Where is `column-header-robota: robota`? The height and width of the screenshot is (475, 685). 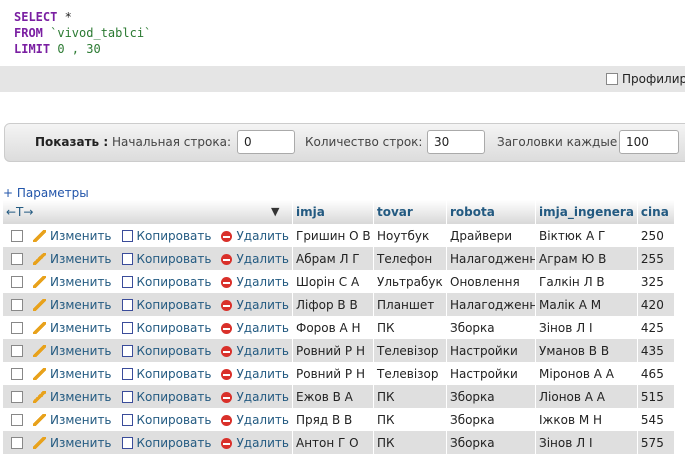
column-header-robota: robota is located at coordinates (491, 212).